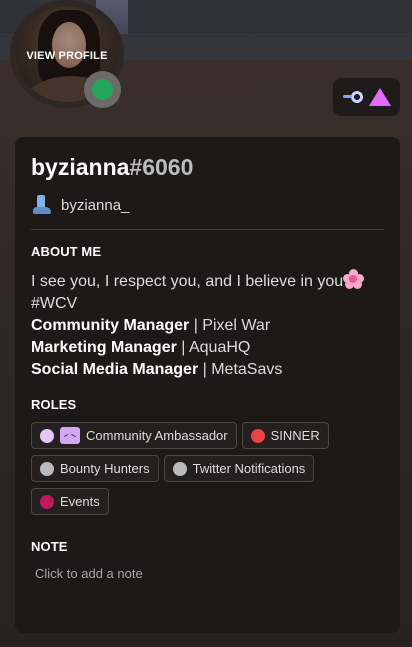  Describe the element at coordinates (354, 279) in the screenshot. I see `cherry-blossom-icon` at that location.